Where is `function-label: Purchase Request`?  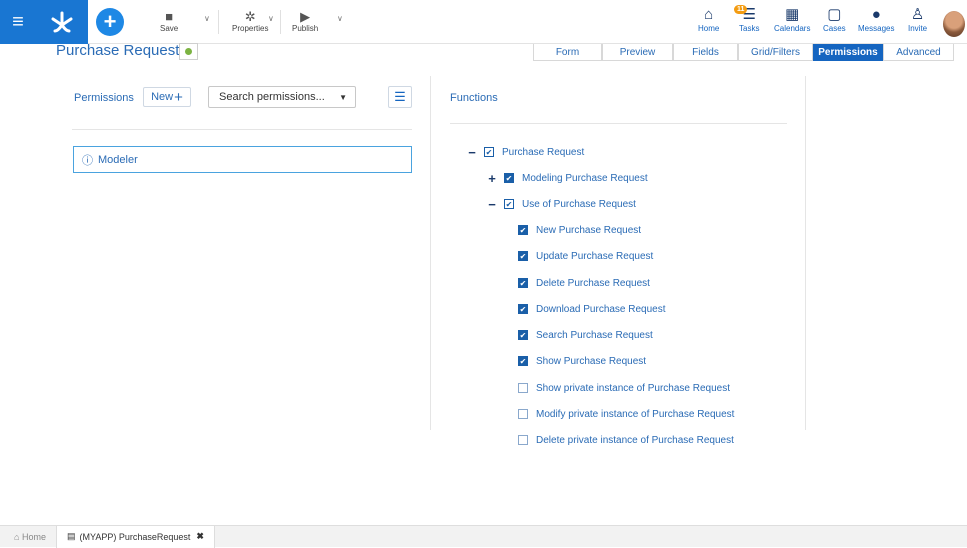
function-label: Purchase Request is located at coordinates (543, 152).